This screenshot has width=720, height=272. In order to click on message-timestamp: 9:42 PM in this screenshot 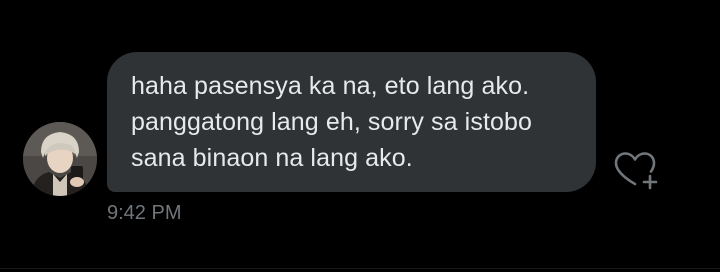, I will do `click(144, 213)`.